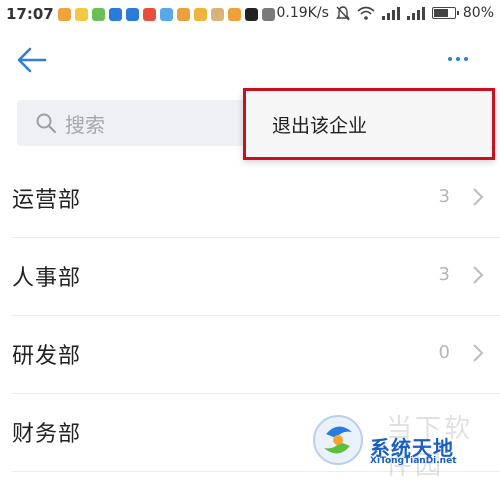 The image size is (500, 482). Describe the element at coordinates (413, 461) in the screenshot. I see `watermark-url: XiTongTianDi.net` at that location.